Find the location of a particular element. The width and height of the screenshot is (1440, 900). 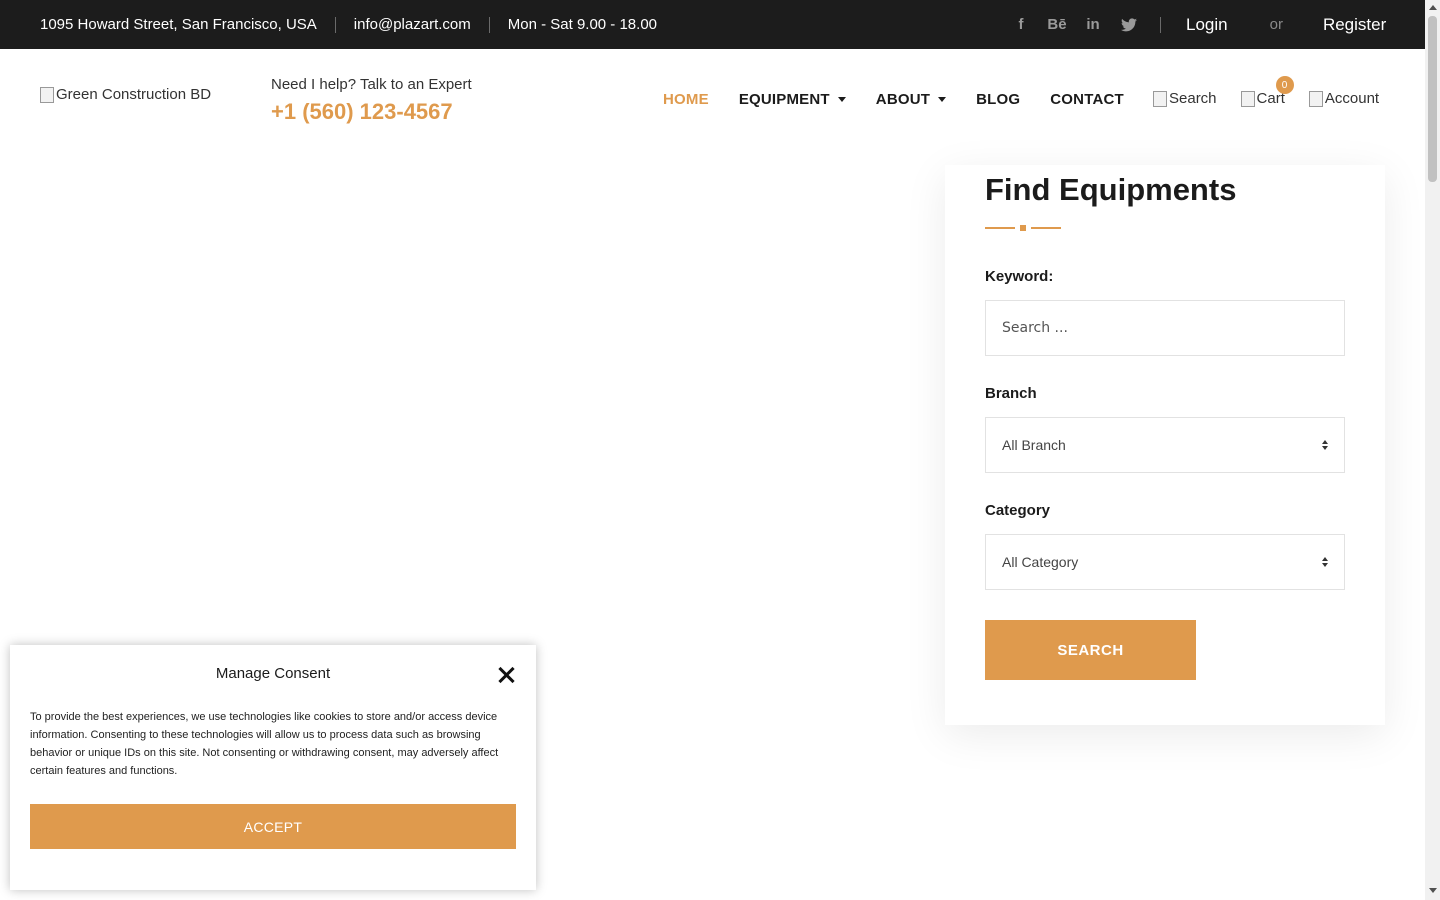

category-select: All Category is located at coordinates (1165, 562).